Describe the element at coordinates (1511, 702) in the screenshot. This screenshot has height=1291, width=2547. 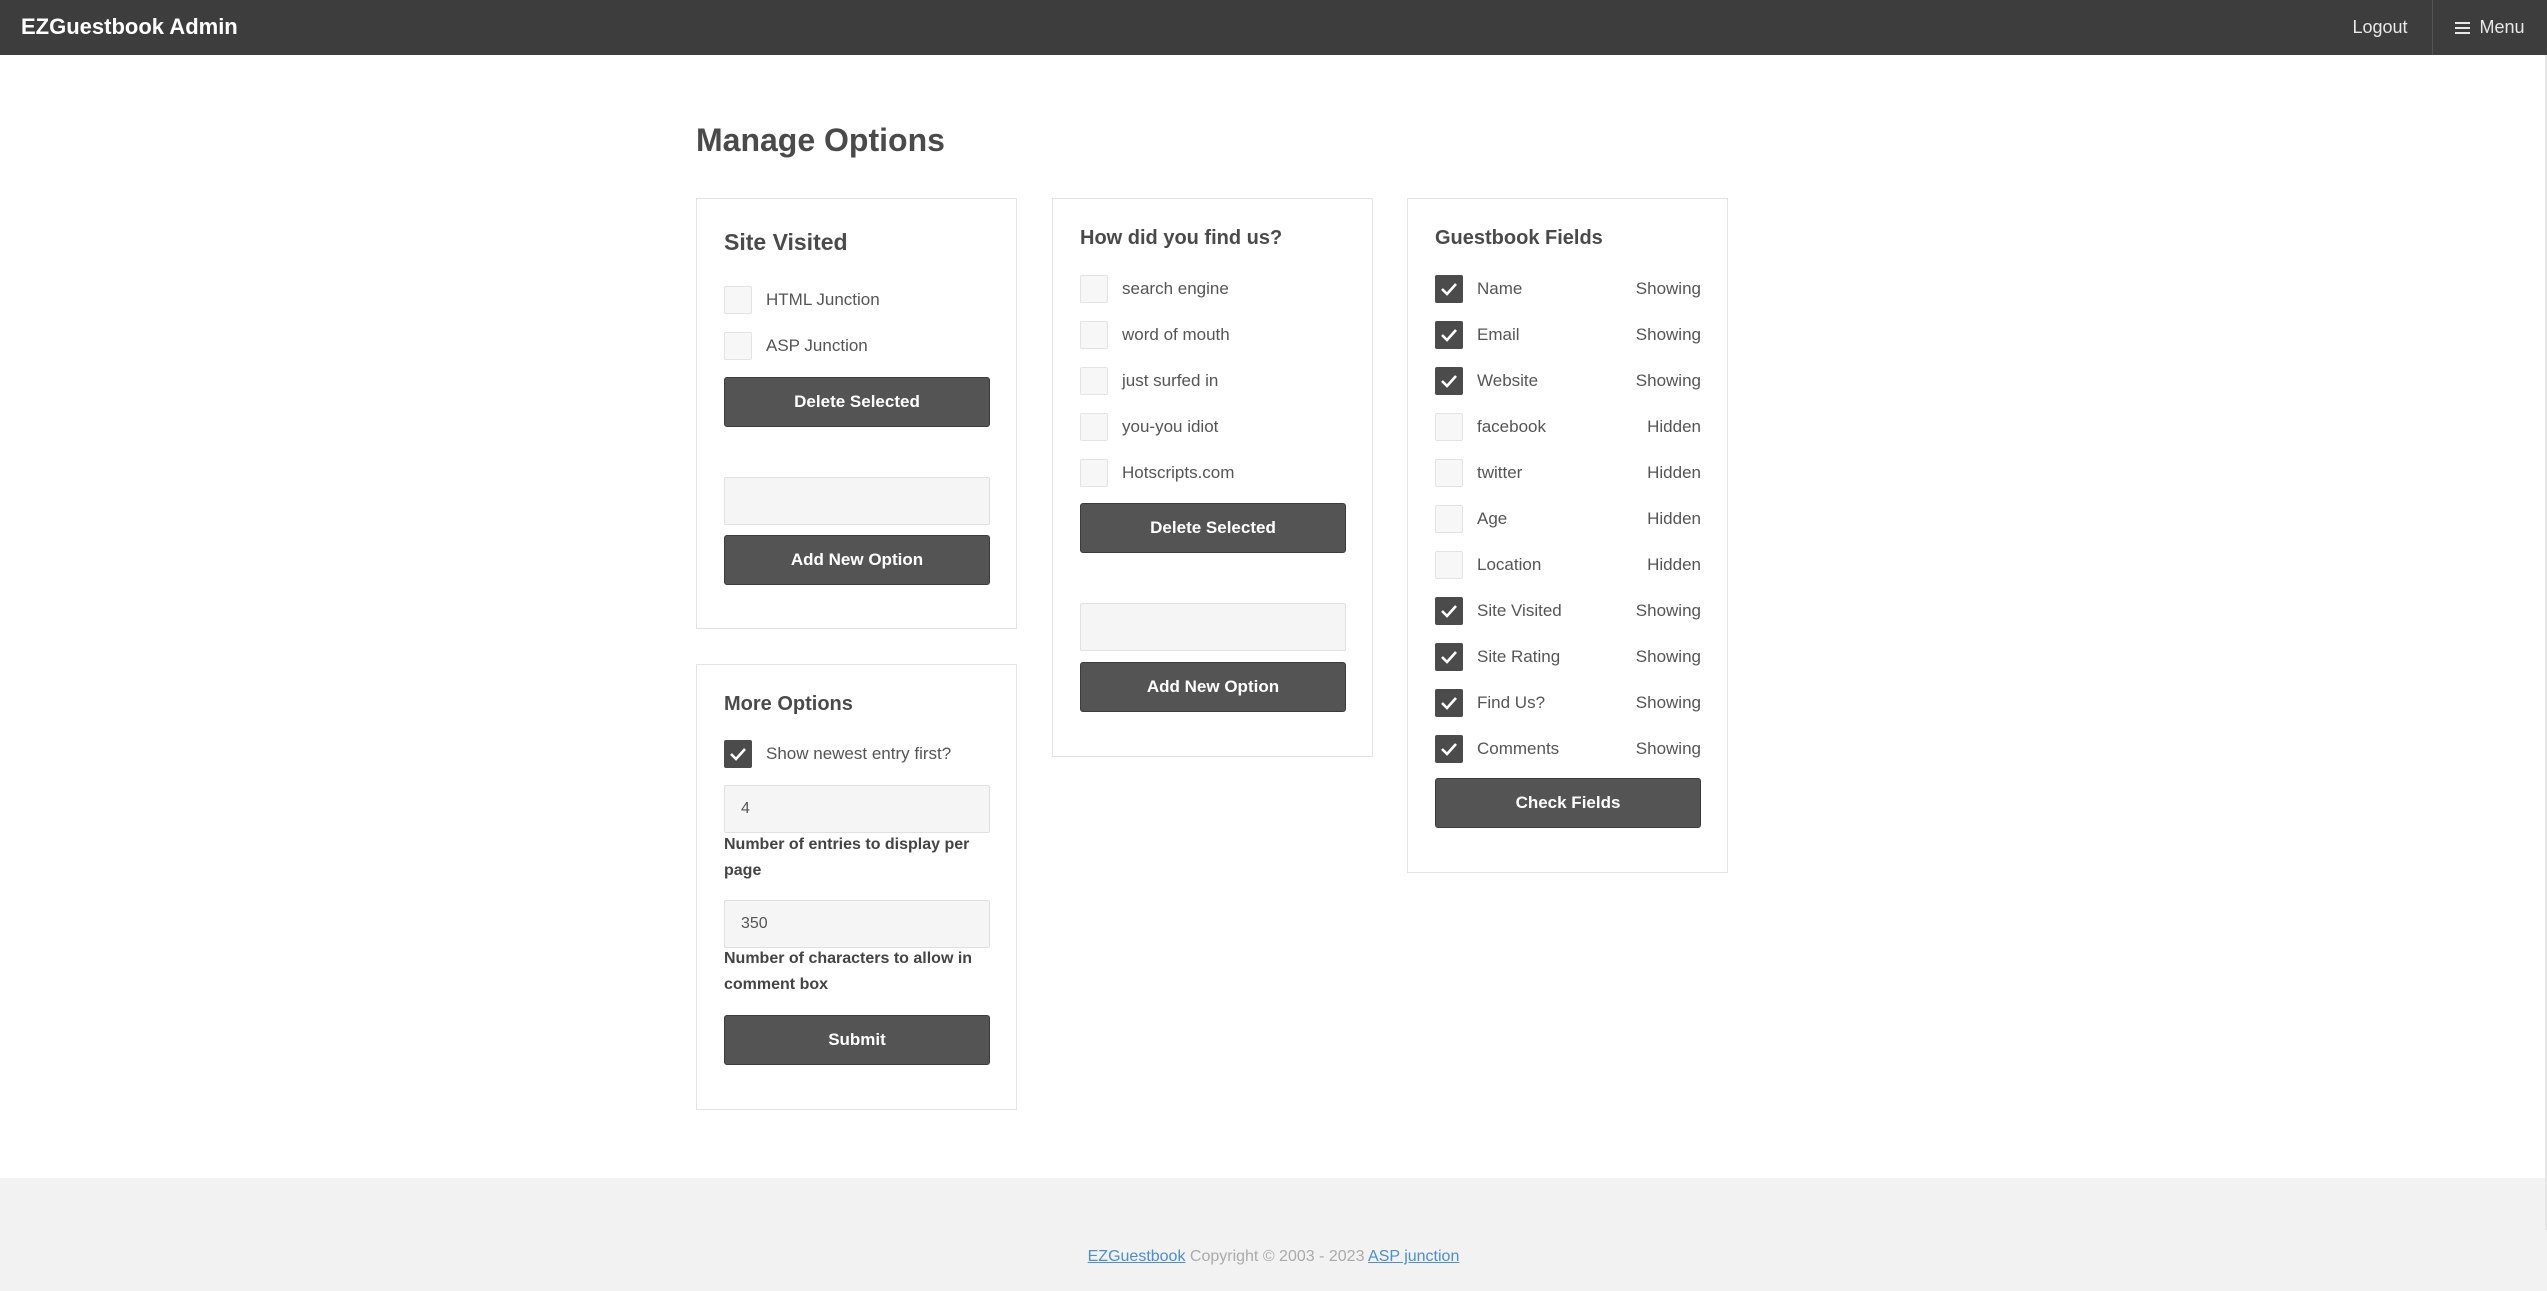
I see `field-label: Find Us?` at that location.